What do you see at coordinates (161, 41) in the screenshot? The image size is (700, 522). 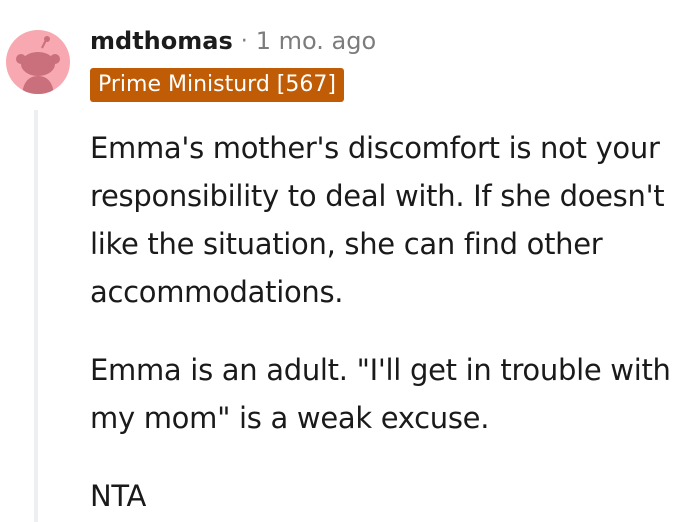 I see `username-link: mdthomas` at bounding box center [161, 41].